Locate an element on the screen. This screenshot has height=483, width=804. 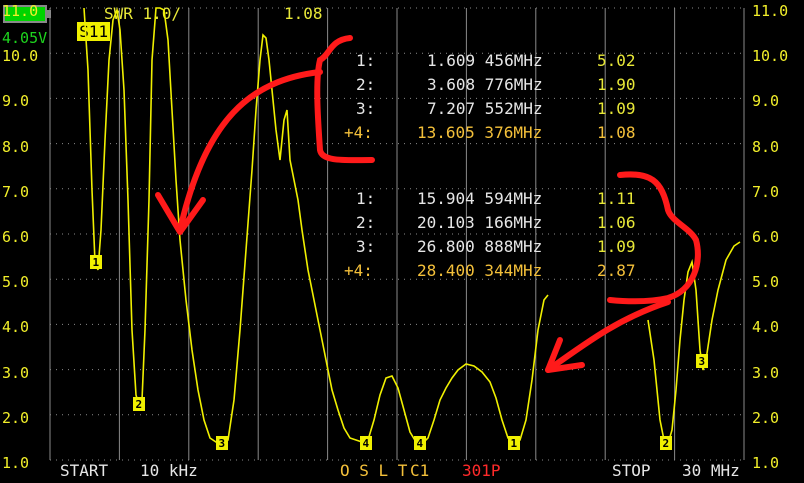
stop-value: 30 MHz is located at coordinates (711, 471).